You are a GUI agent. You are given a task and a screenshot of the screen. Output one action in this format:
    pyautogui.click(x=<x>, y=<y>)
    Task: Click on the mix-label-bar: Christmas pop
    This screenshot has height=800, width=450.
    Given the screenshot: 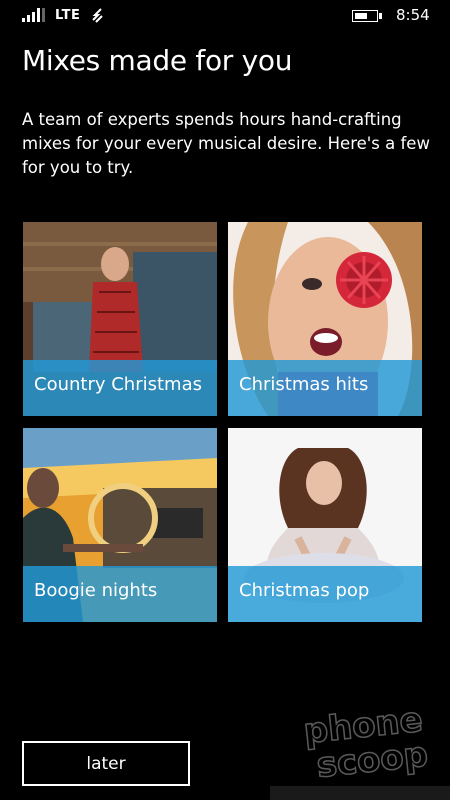 What is the action you would take?
    pyautogui.click(x=325, y=594)
    